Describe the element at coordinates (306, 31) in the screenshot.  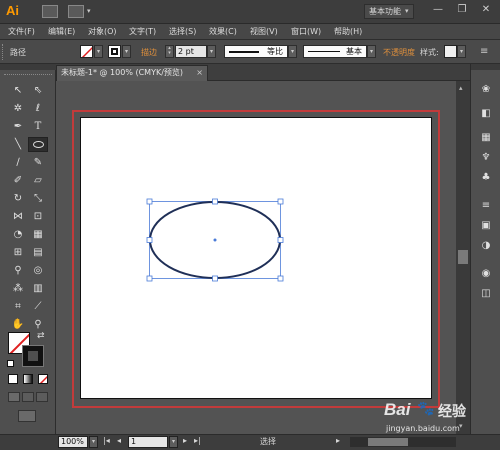
I see `menu-window: 窗口(W)` at that location.